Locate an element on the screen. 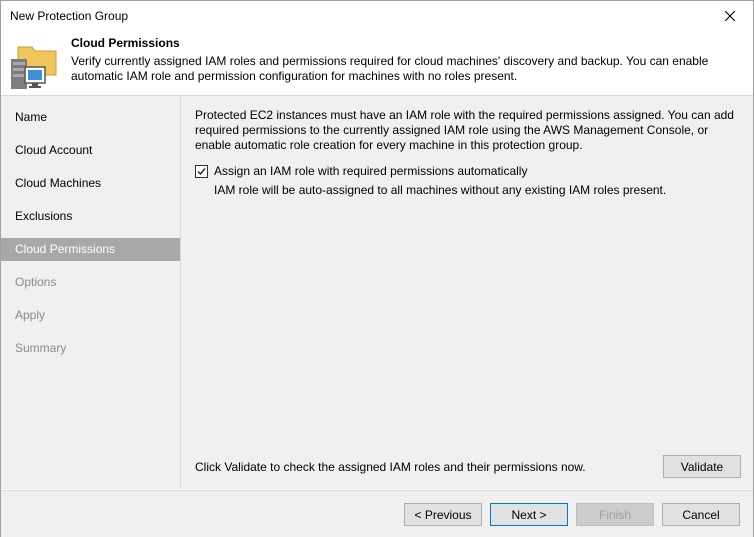 The image size is (754, 537). assign-iam-role-checkbox is located at coordinates (201, 171).